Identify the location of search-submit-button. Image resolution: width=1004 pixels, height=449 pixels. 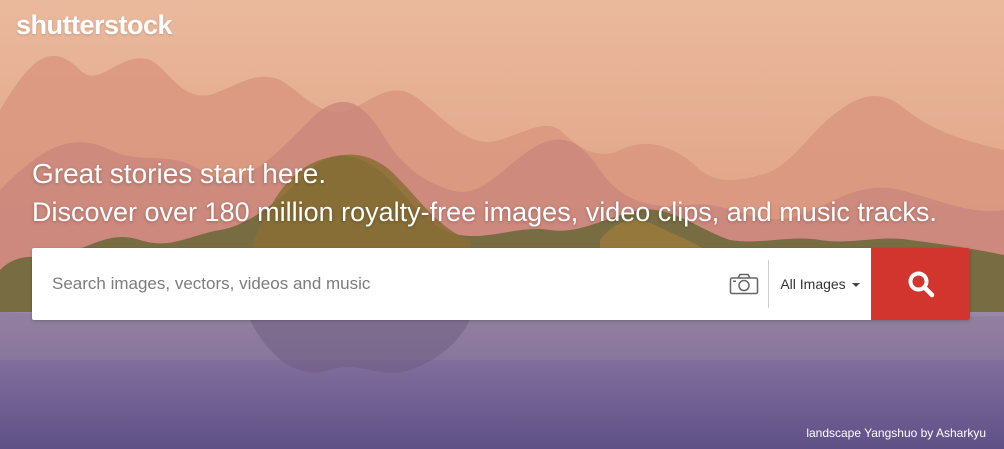
(920, 284).